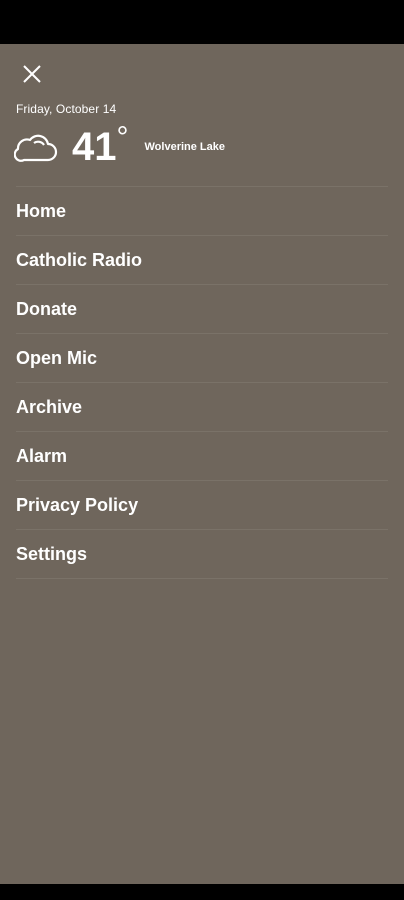 The width and height of the screenshot is (404, 900). Describe the element at coordinates (122, 137) in the screenshot. I see `degree-symbol: °` at that location.